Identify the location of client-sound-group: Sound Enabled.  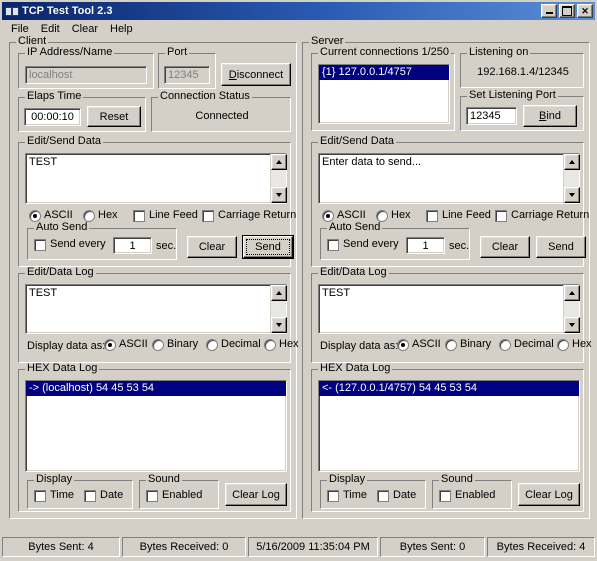
(179, 491).